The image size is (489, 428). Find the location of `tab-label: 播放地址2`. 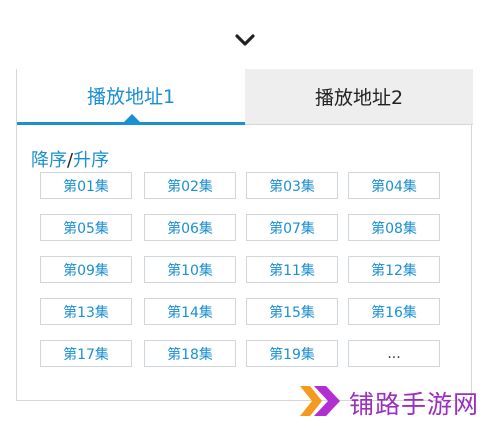

tab-label: 播放地址2 is located at coordinates (359, 98).